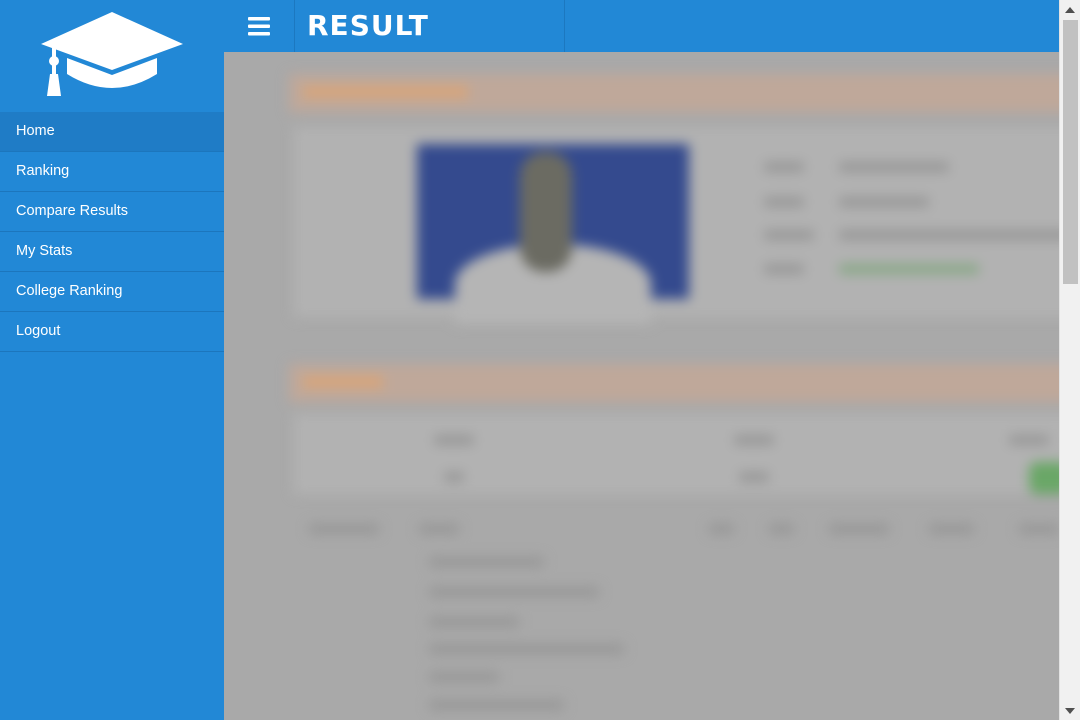  I want to click on sidebar-item-my-stats: My Stats, so click(112, 252).